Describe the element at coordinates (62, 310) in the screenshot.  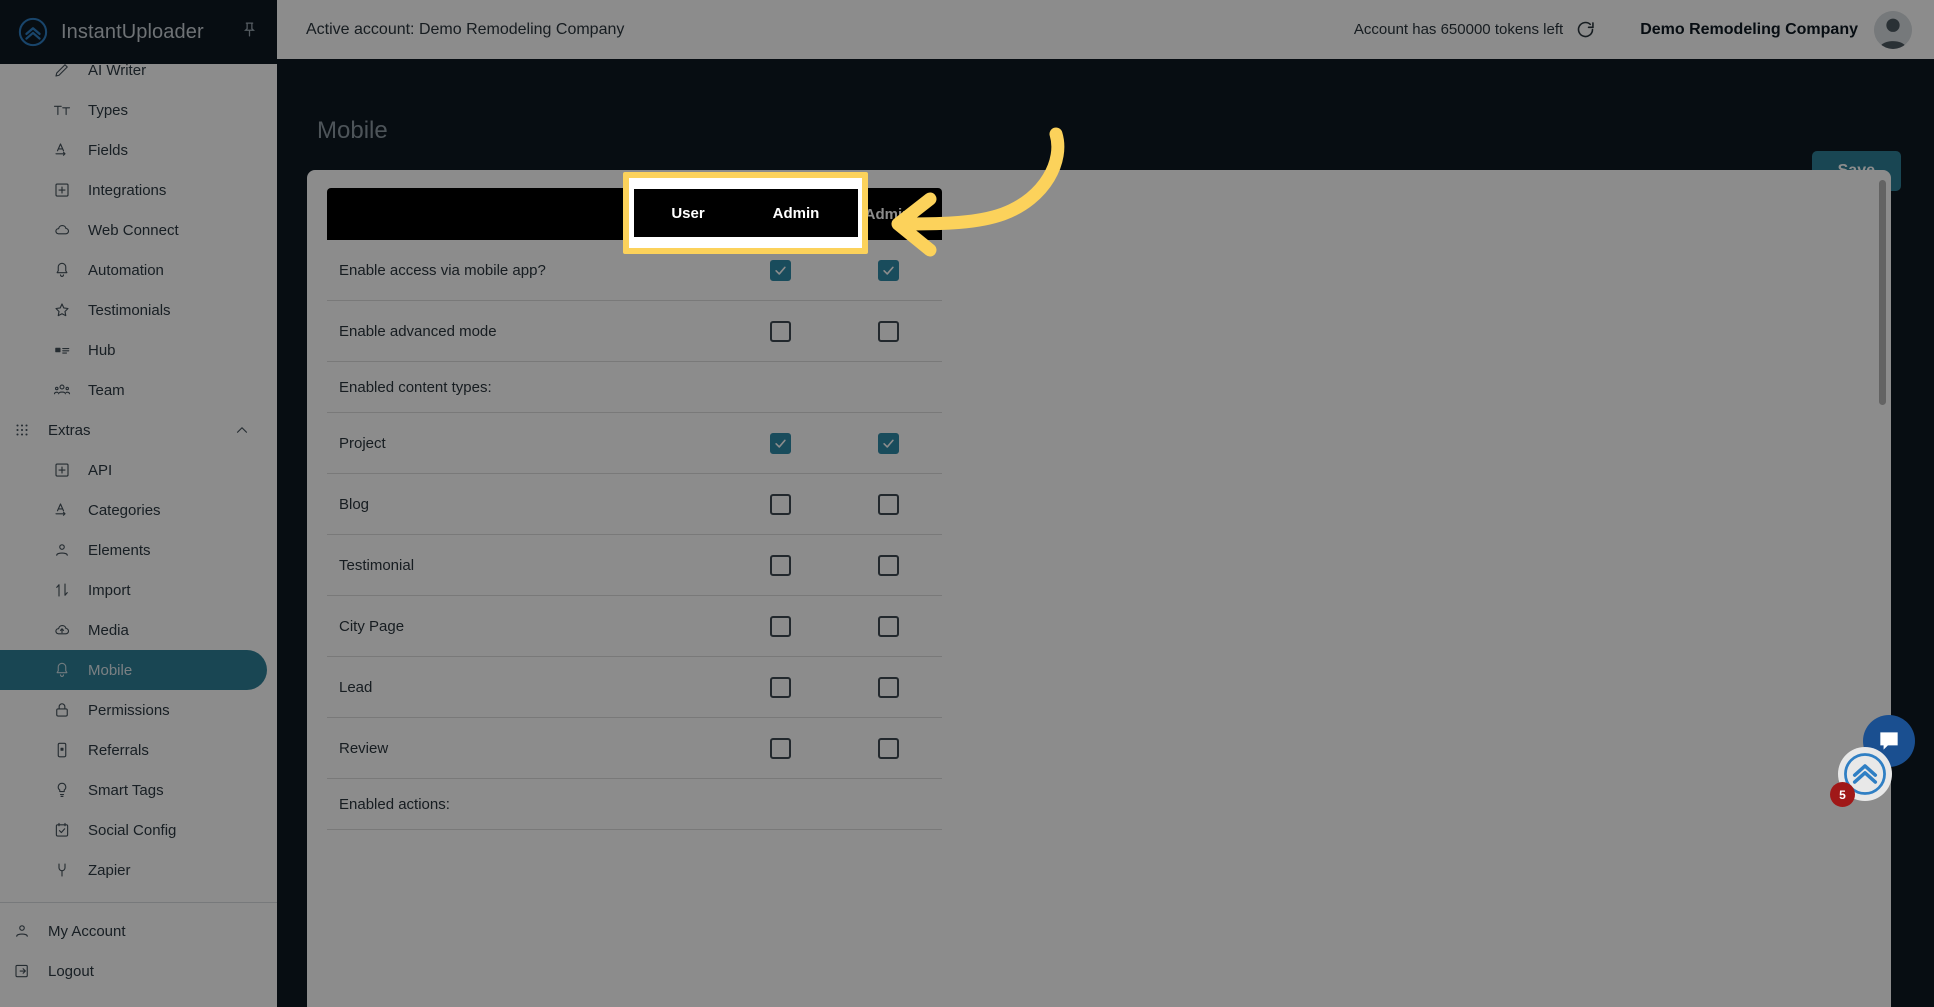
I see `star-icon` at that location.